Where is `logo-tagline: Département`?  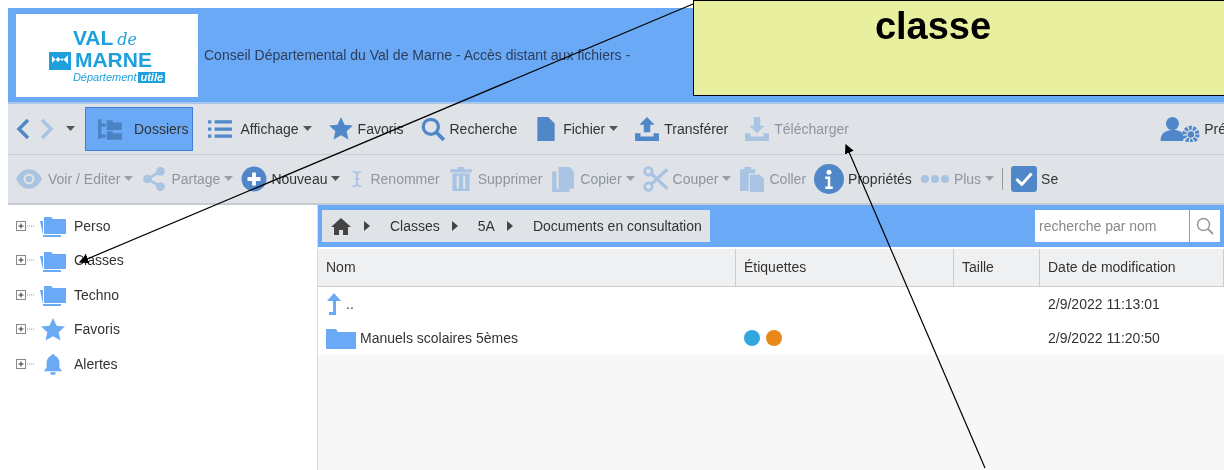
logo-tagline: Département is located at coordinates (104, 77).